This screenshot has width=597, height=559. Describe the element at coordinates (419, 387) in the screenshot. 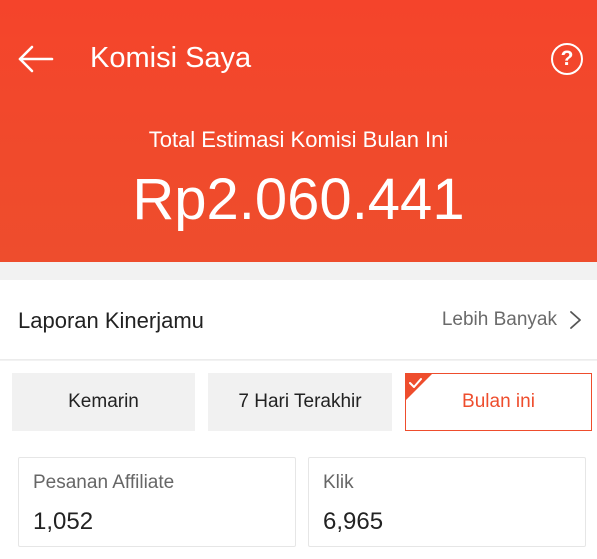

I see `selected-check-icon` at that location.